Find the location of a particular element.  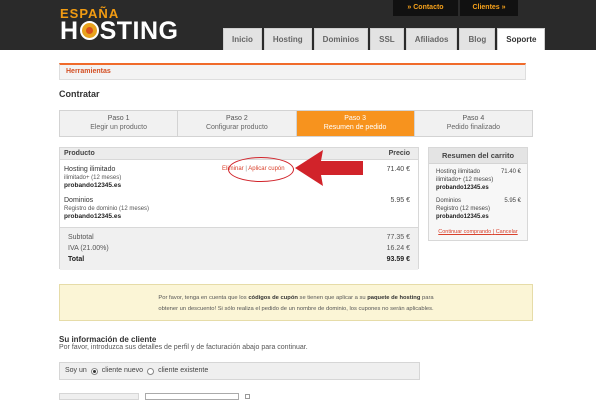

continue-shopping-link: Continuar comprando is located at coordinates (464, 232).